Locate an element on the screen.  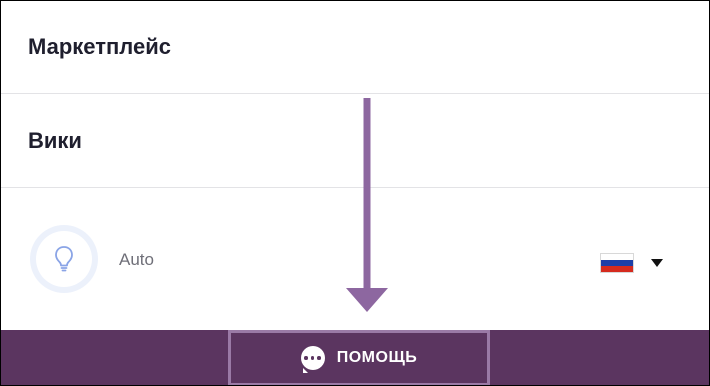
chat-bubble-icon is located at coordinates (312, 359).